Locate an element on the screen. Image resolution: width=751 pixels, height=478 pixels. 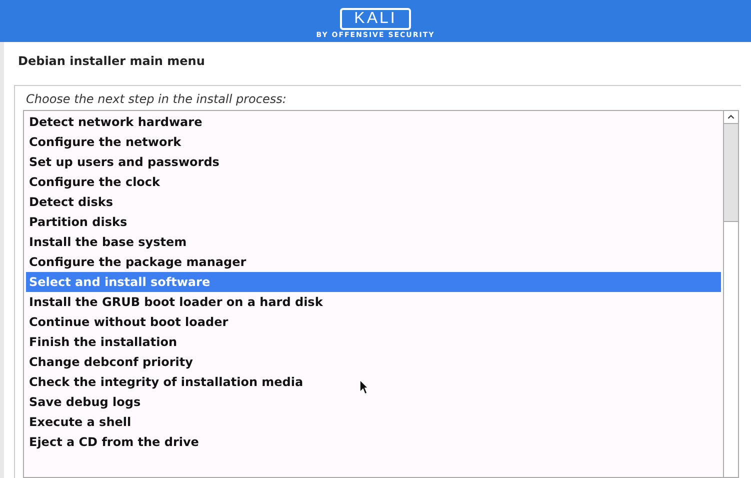
logo: KALI is located at coordinates (375, 19).